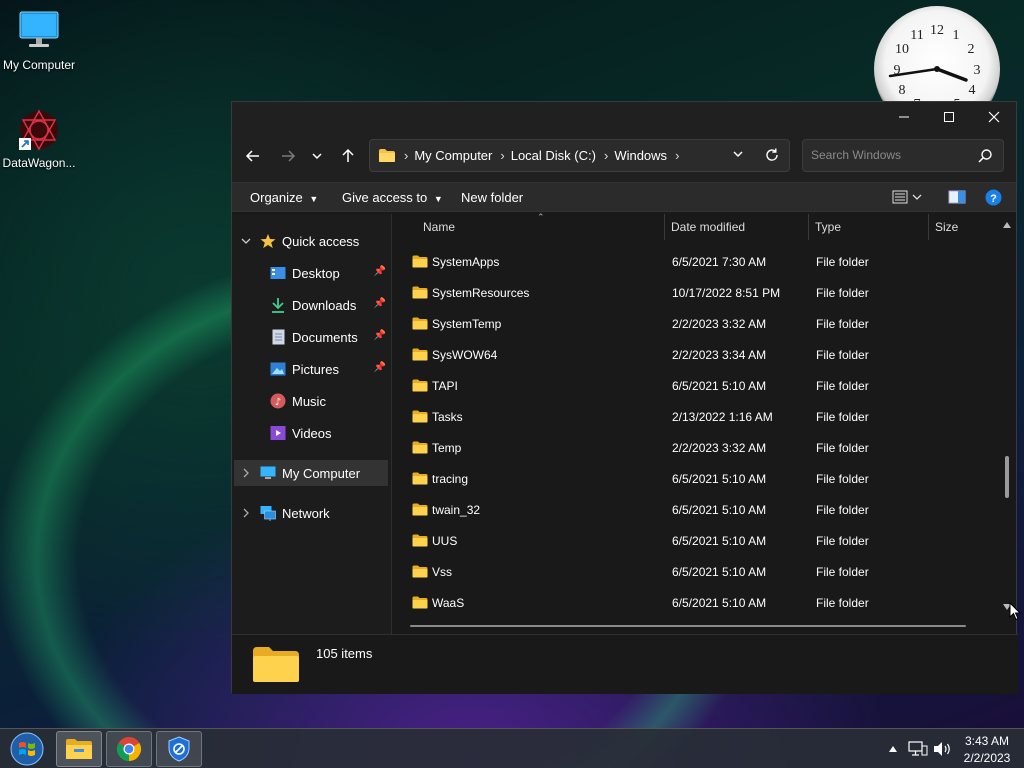 Image resolution: width=1024 pixels, height=768 pixels. What do you see at coordinates (918, 748) in the screenshot?
I see `network-tray-button` at bounding box center [918, 748].